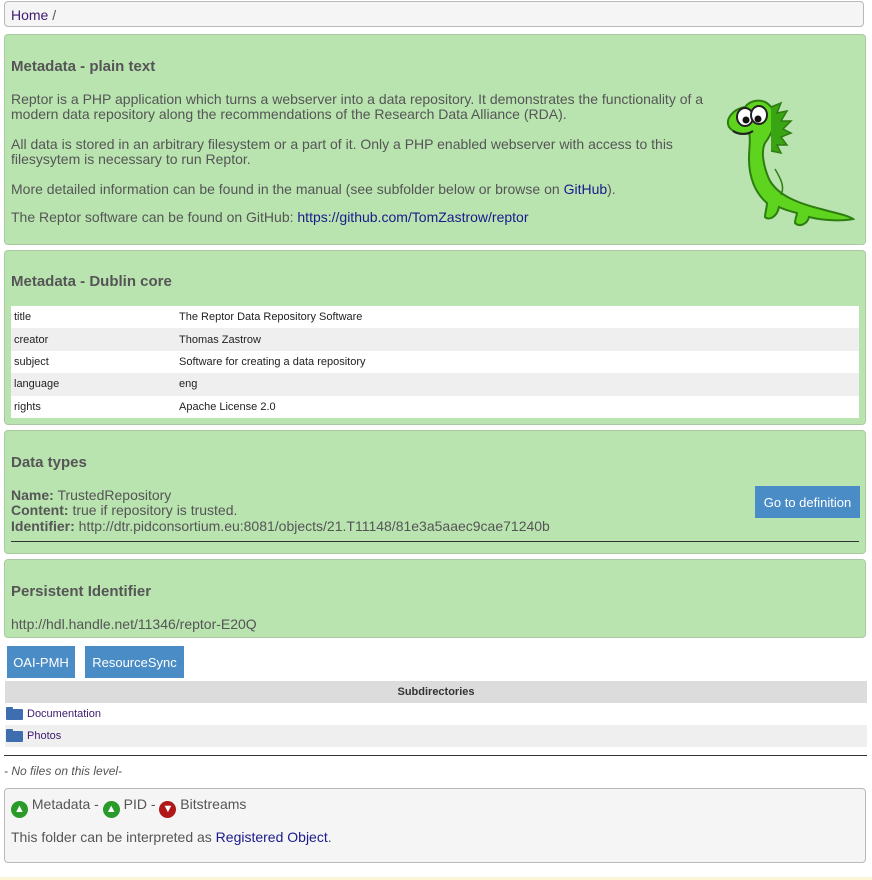 The image size is (872, 880). I want to click on dc-key: language, so click(93, 384).